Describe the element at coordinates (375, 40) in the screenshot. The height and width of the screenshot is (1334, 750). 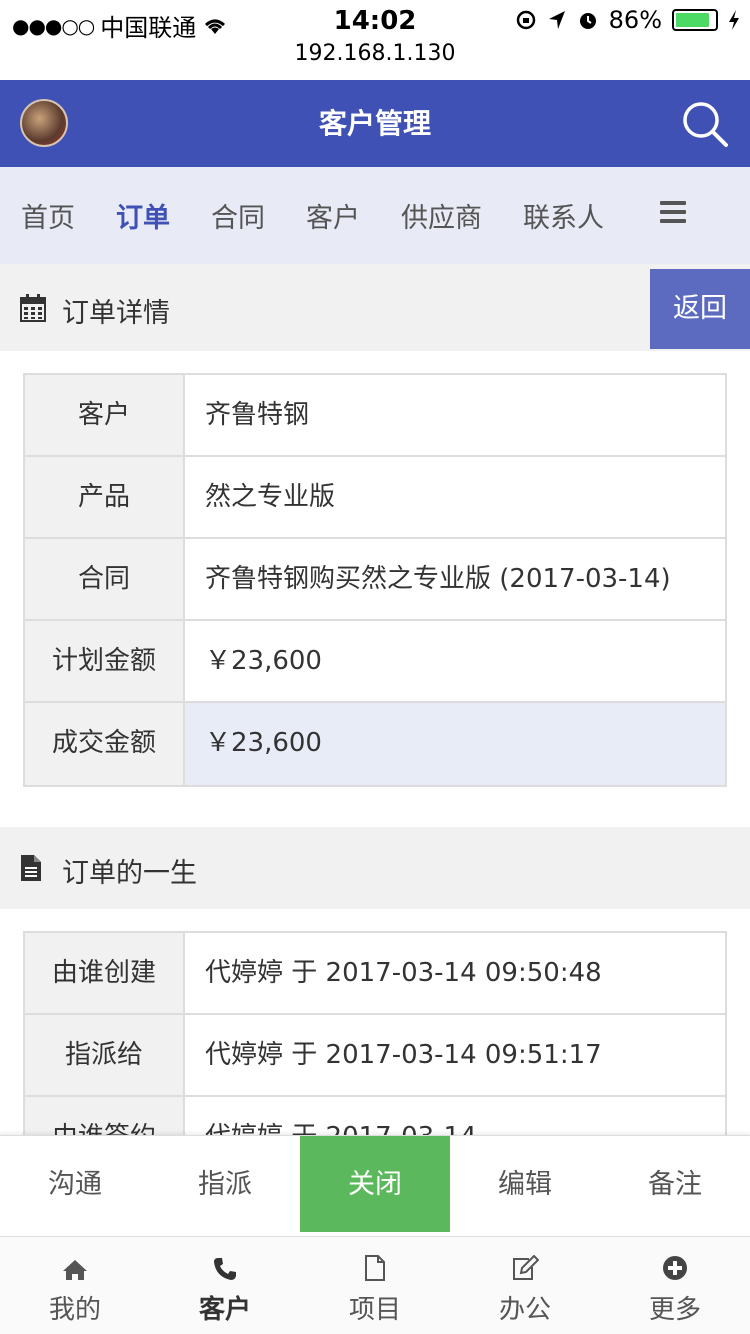
I see `status-bar: ●●●○○ 中国联通 14:02 192.168.1.130 86%` at that location.